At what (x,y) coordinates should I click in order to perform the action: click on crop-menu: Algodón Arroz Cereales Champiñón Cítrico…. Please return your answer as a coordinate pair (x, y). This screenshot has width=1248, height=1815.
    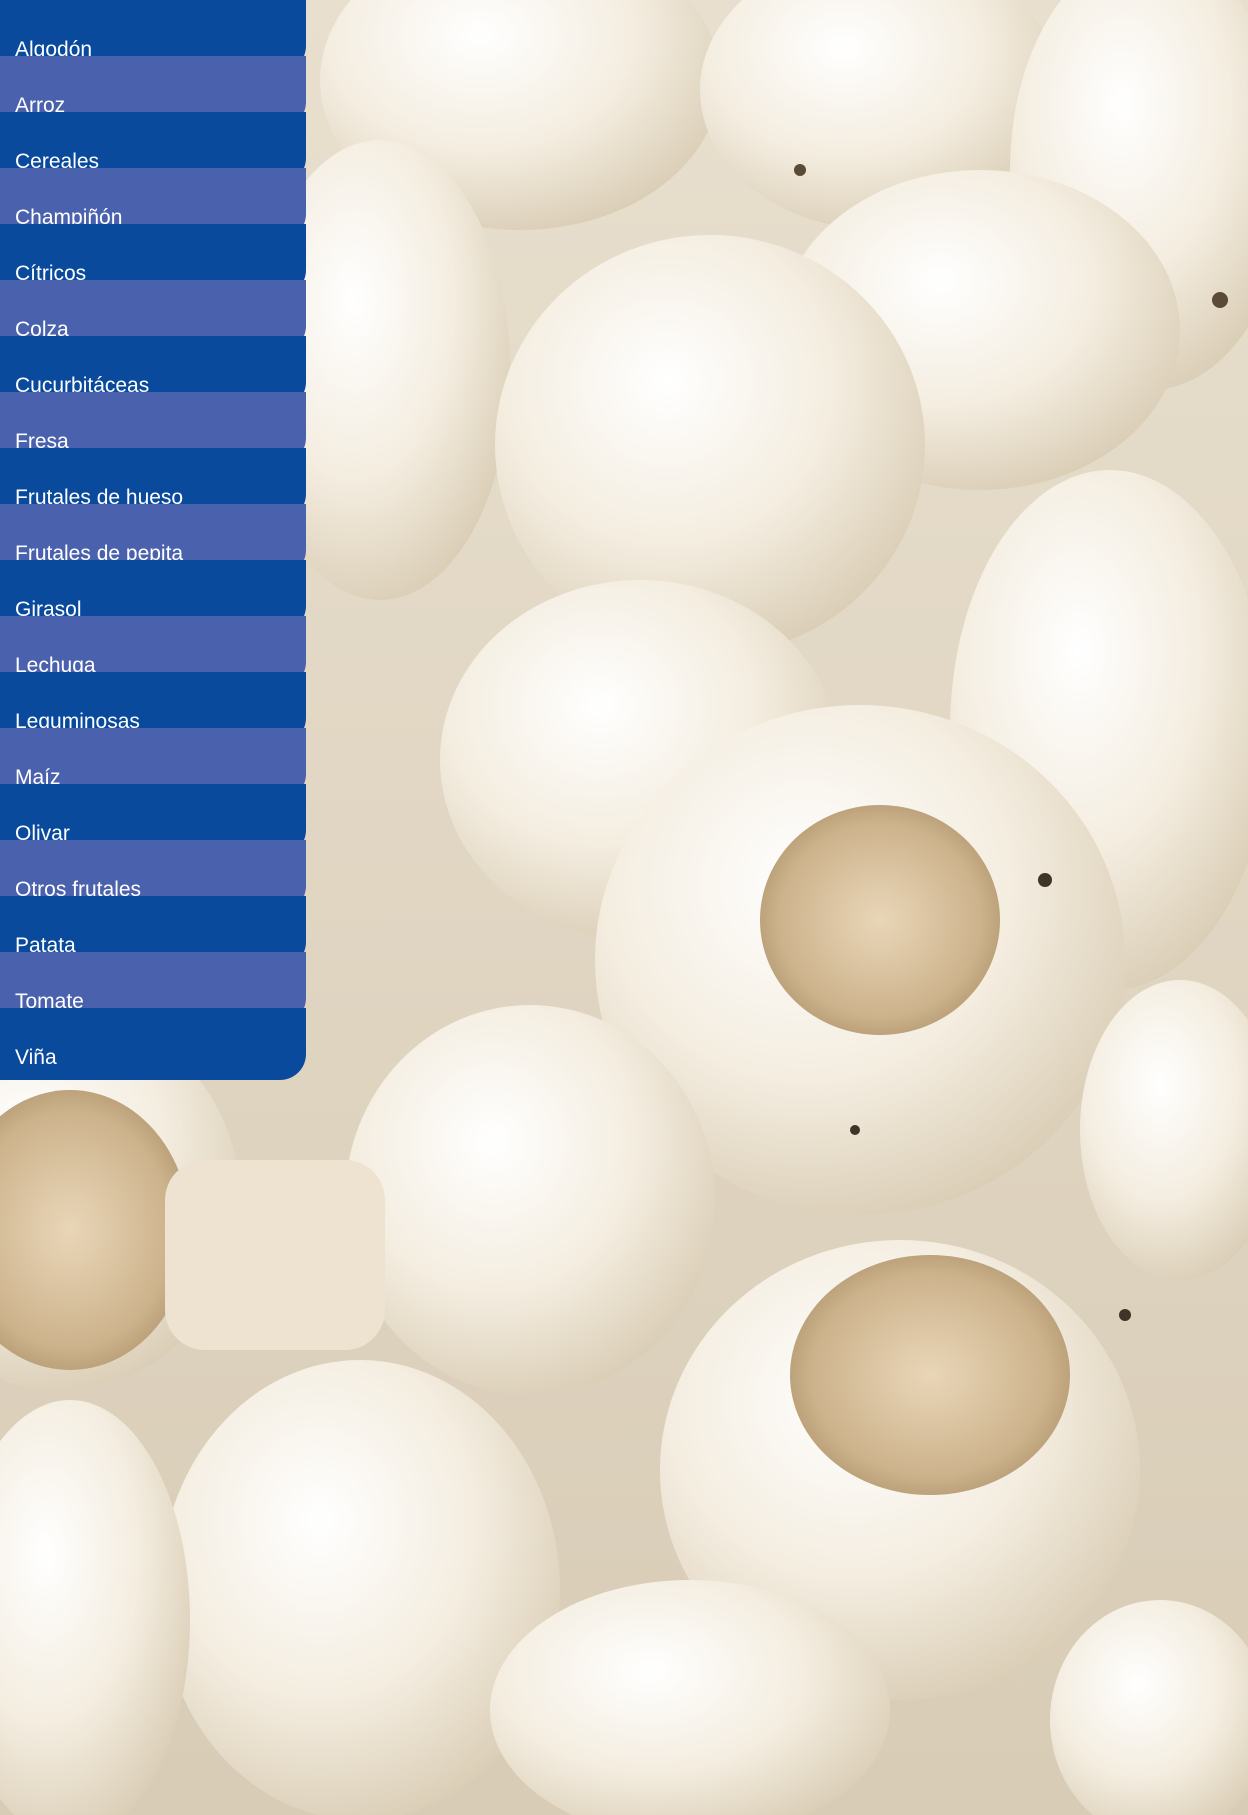
    Looking at the image, I should click on (153, 540).